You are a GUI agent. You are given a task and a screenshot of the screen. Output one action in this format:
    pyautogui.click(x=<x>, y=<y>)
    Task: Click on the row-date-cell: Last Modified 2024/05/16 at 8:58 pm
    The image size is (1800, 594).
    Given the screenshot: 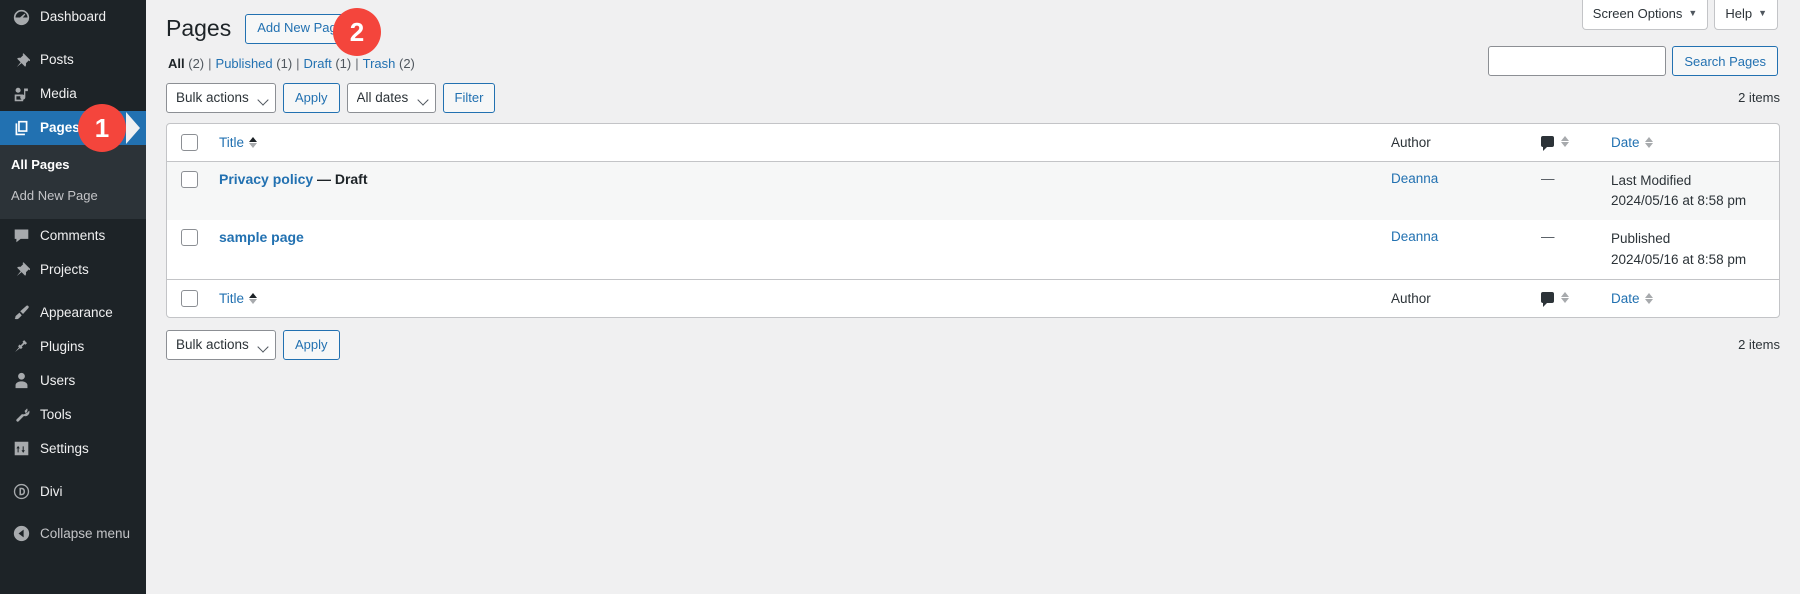 What is the action you would take?
    pyautogui.click(x=1690, y=191)
    